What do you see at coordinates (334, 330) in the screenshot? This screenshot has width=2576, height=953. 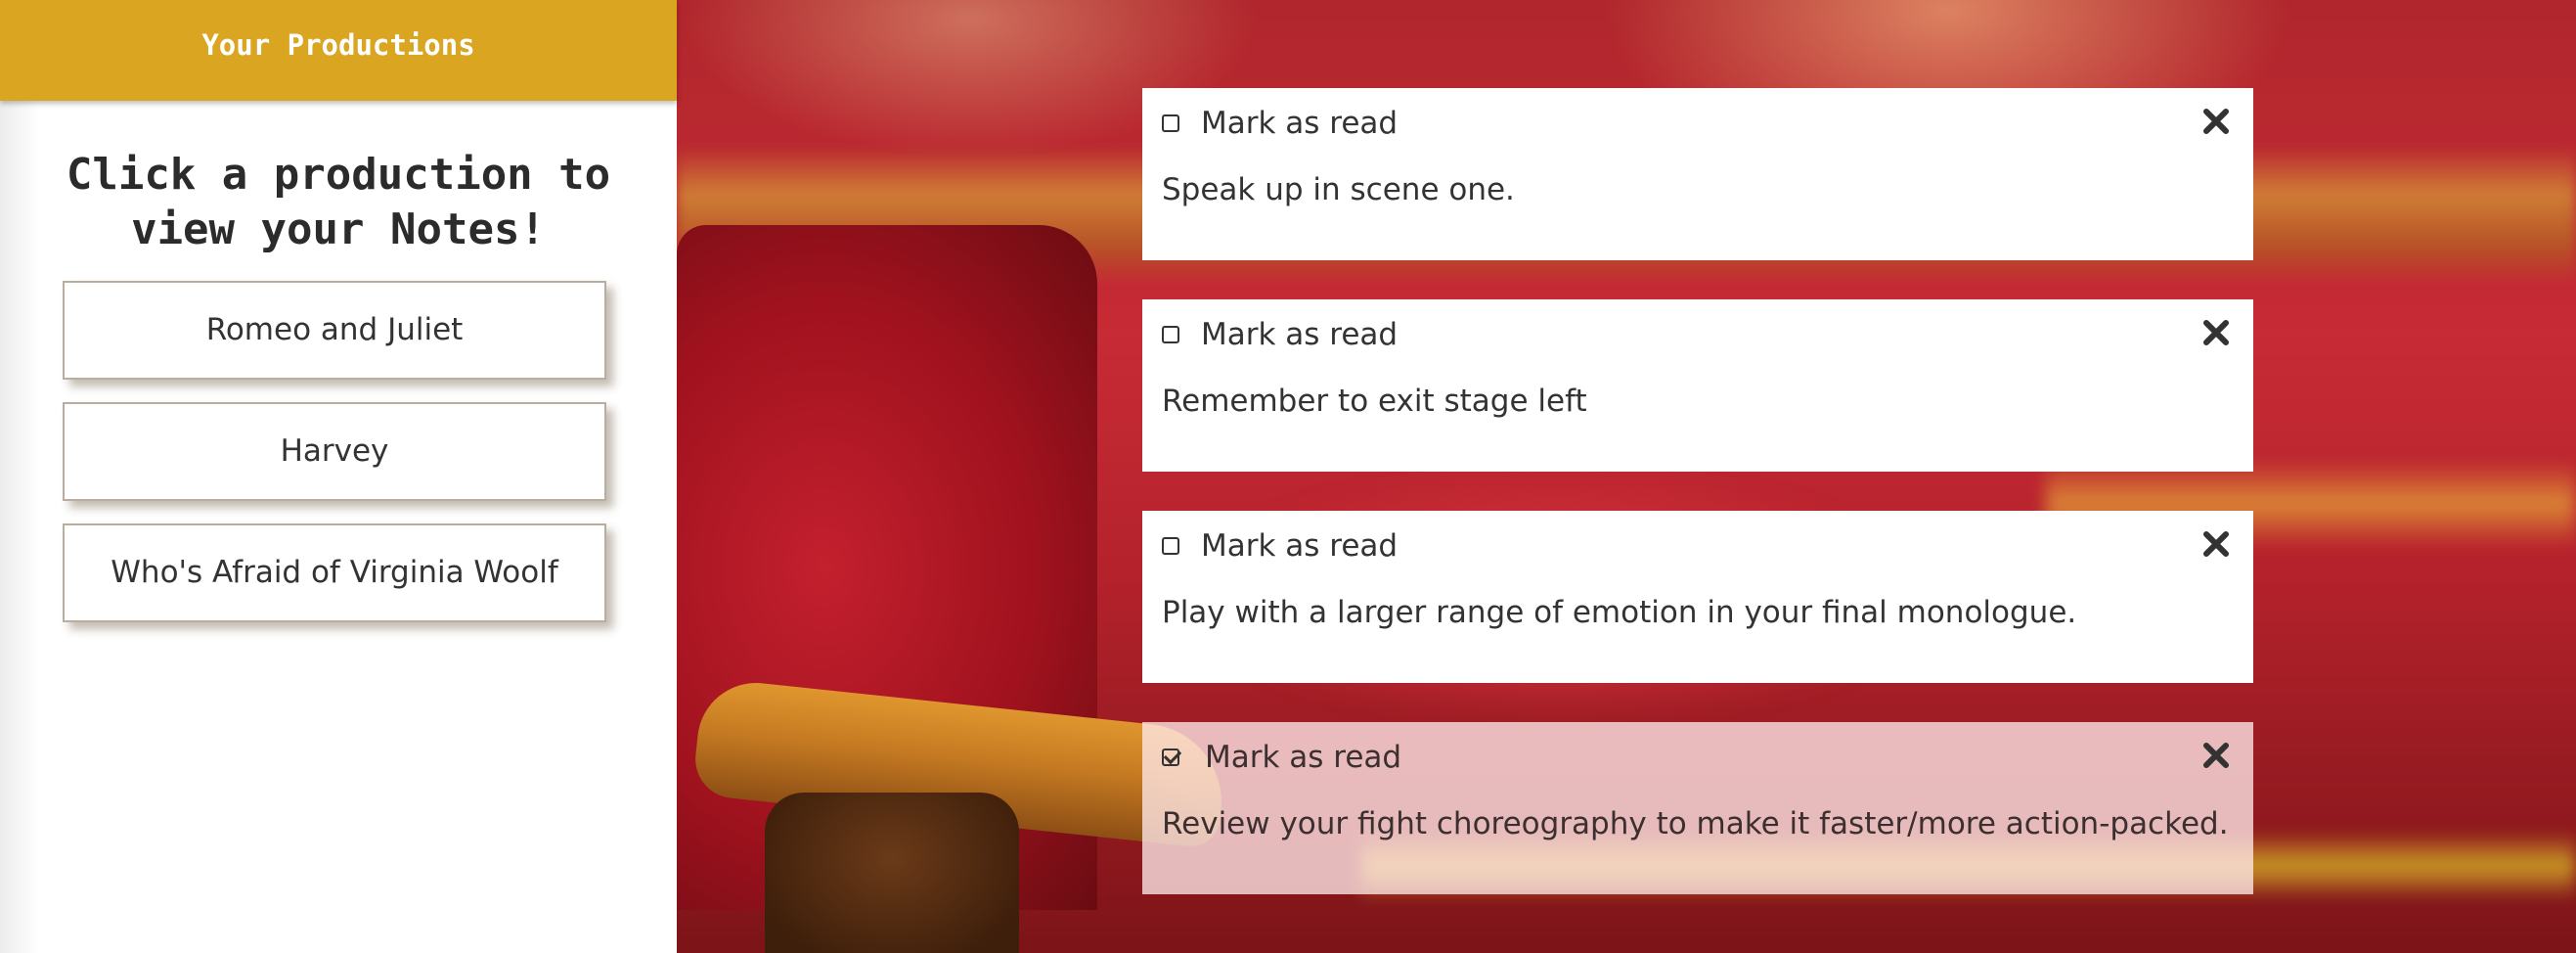 I see `production-button-romeo-and-juliet: Romeo and Juliet` at bounding box center [334, 330].